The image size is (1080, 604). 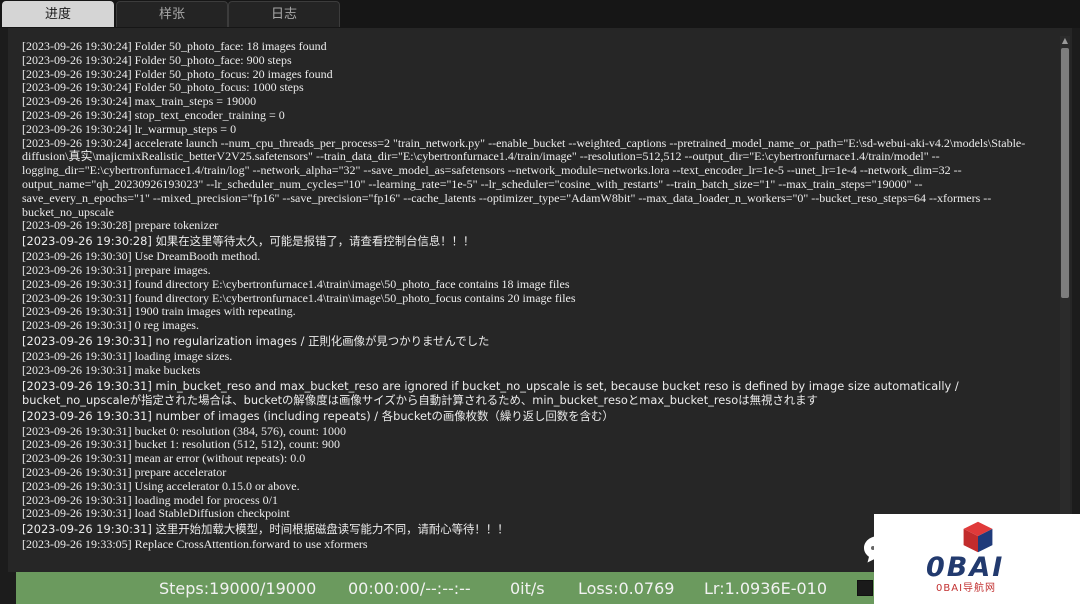 What do you see at coordinates (1065, 41) in the screenshot?
I see `scroll-up-icon: ▲` at bounding box center [1065, 41].